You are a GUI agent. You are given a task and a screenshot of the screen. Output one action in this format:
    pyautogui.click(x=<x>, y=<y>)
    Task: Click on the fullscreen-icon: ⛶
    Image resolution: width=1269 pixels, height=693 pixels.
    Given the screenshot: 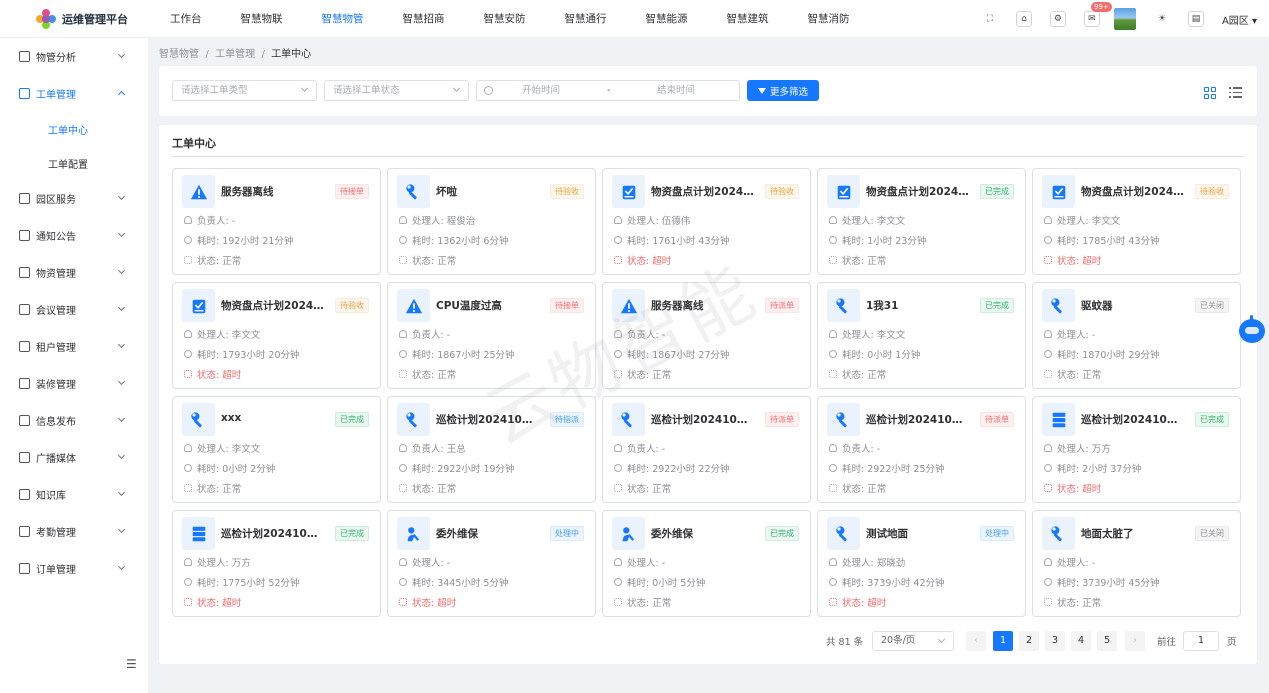 What is the action you would take?
    pyautogui.click(x=990, y=19)
    